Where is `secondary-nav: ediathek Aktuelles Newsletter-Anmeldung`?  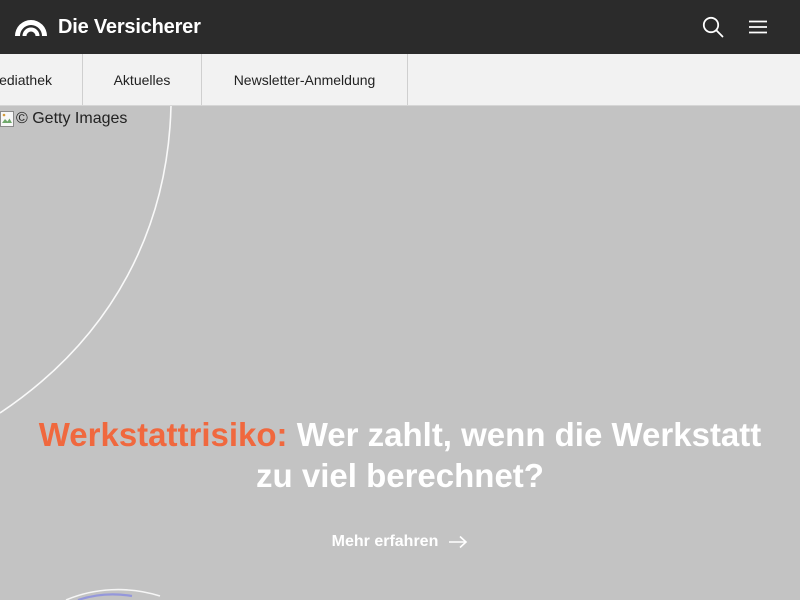 secondary-nav: ediathek Aktuelles Newsletter-Anmeldung is located at coordinates (400, 80).